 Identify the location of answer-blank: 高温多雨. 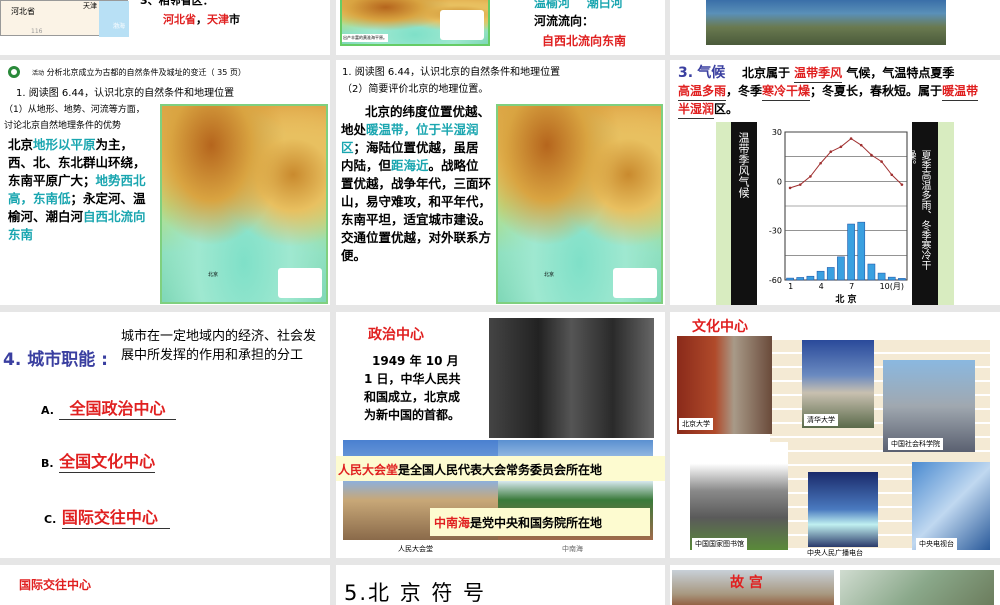
(702, 92).